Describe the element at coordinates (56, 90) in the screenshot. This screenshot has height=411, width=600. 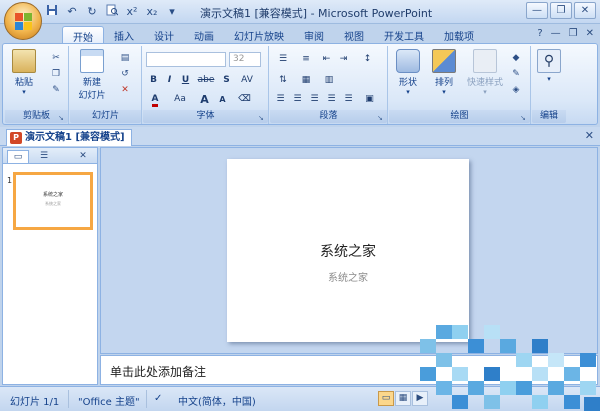
I see `format-painter-icon: ✎` at that location.